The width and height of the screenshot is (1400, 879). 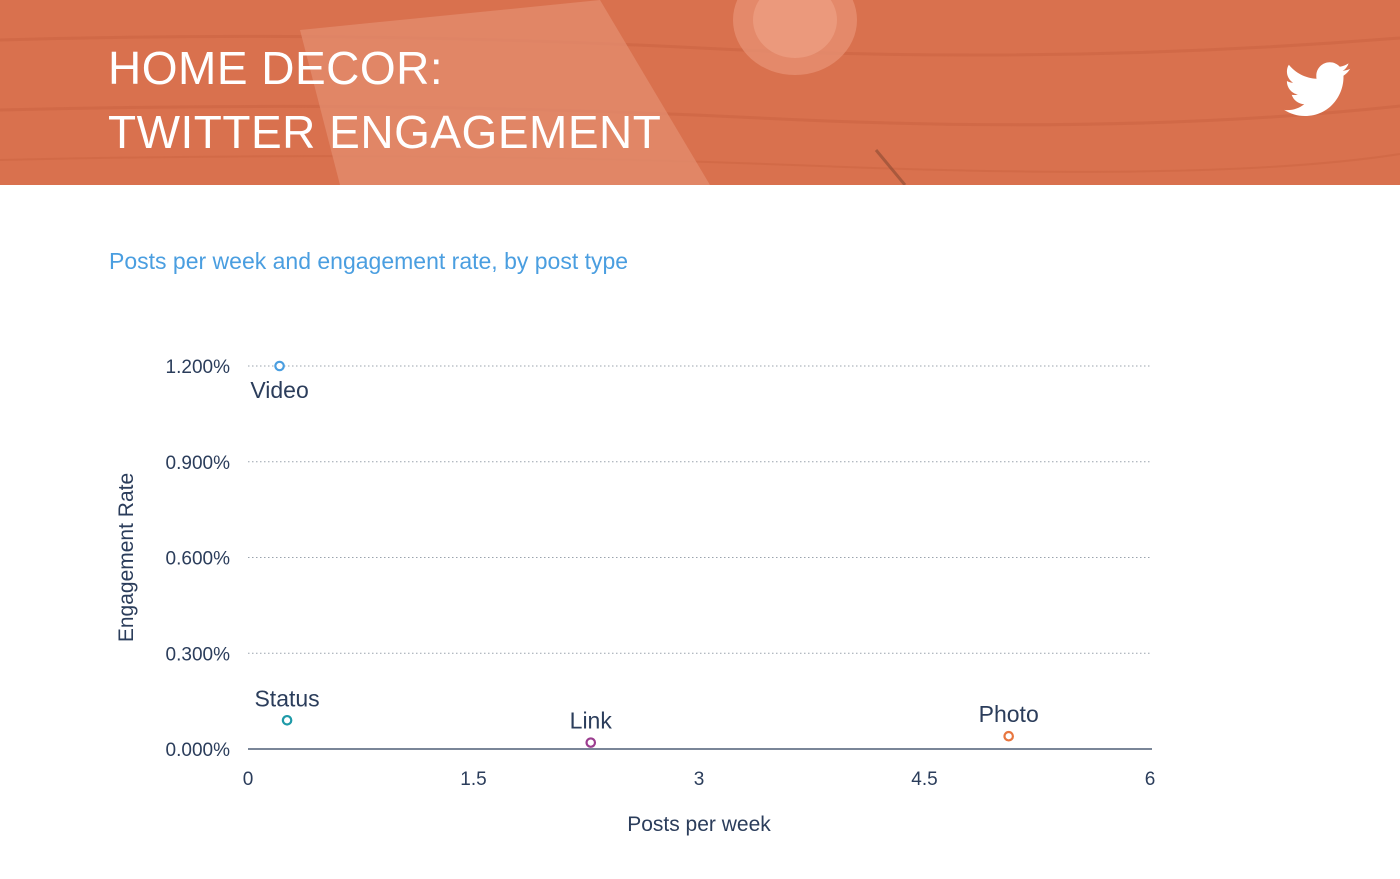 What do you see at coordinates (198, 463) in the screenshot?
I see `y-tick-label: 0.900%` at bounding box center [198, 463].